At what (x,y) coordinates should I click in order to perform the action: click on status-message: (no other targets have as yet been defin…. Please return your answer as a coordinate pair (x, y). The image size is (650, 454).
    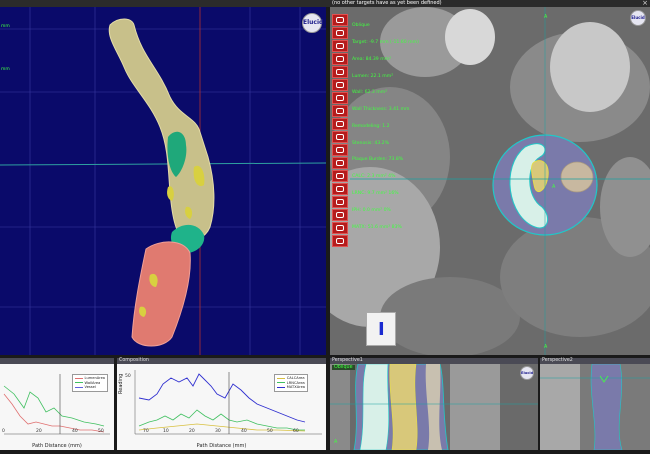
    Looking at the image, I should click on (387, 3).